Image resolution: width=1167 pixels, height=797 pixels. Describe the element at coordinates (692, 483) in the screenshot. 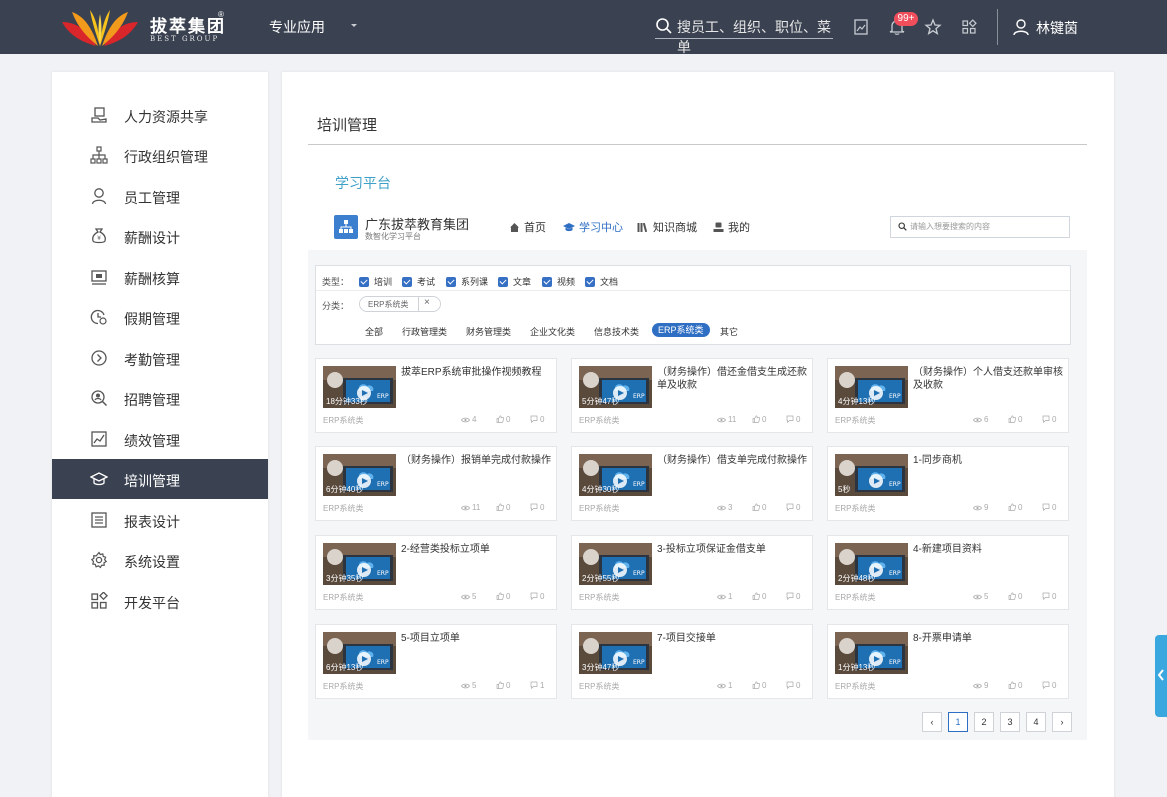

I see `course-card: ERP 4分钟30秒 （财务操作）借支单完成付款操作 ERP系统类 3 0 0` at that location.